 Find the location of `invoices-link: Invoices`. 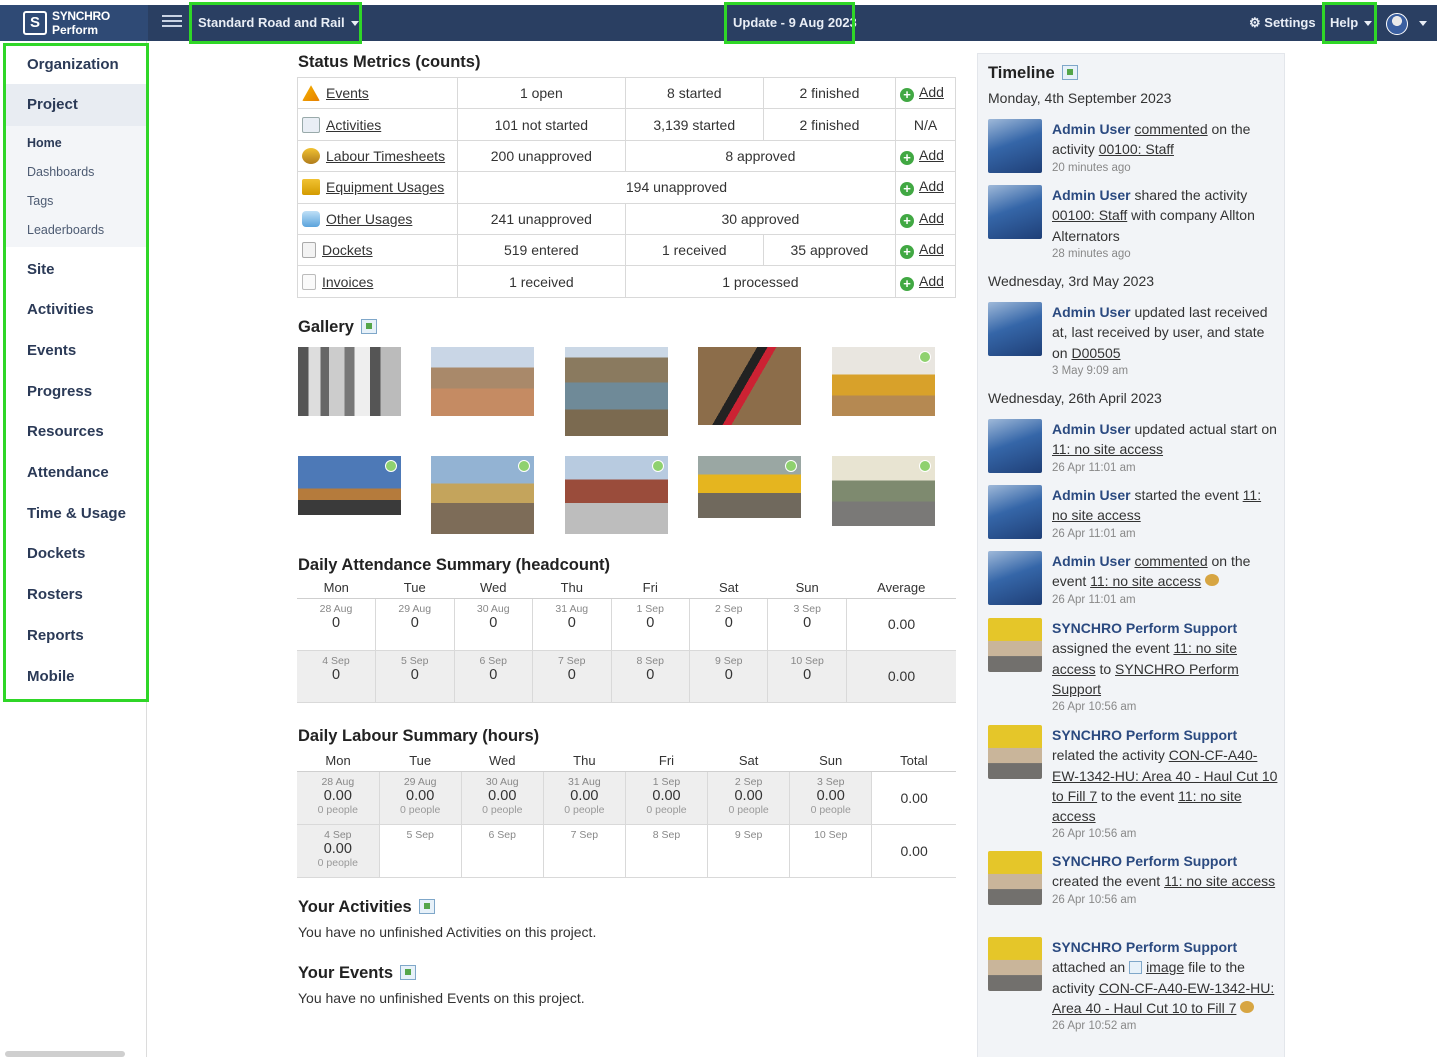

invoices-link: Invoices is located at coordinates (347, 282).